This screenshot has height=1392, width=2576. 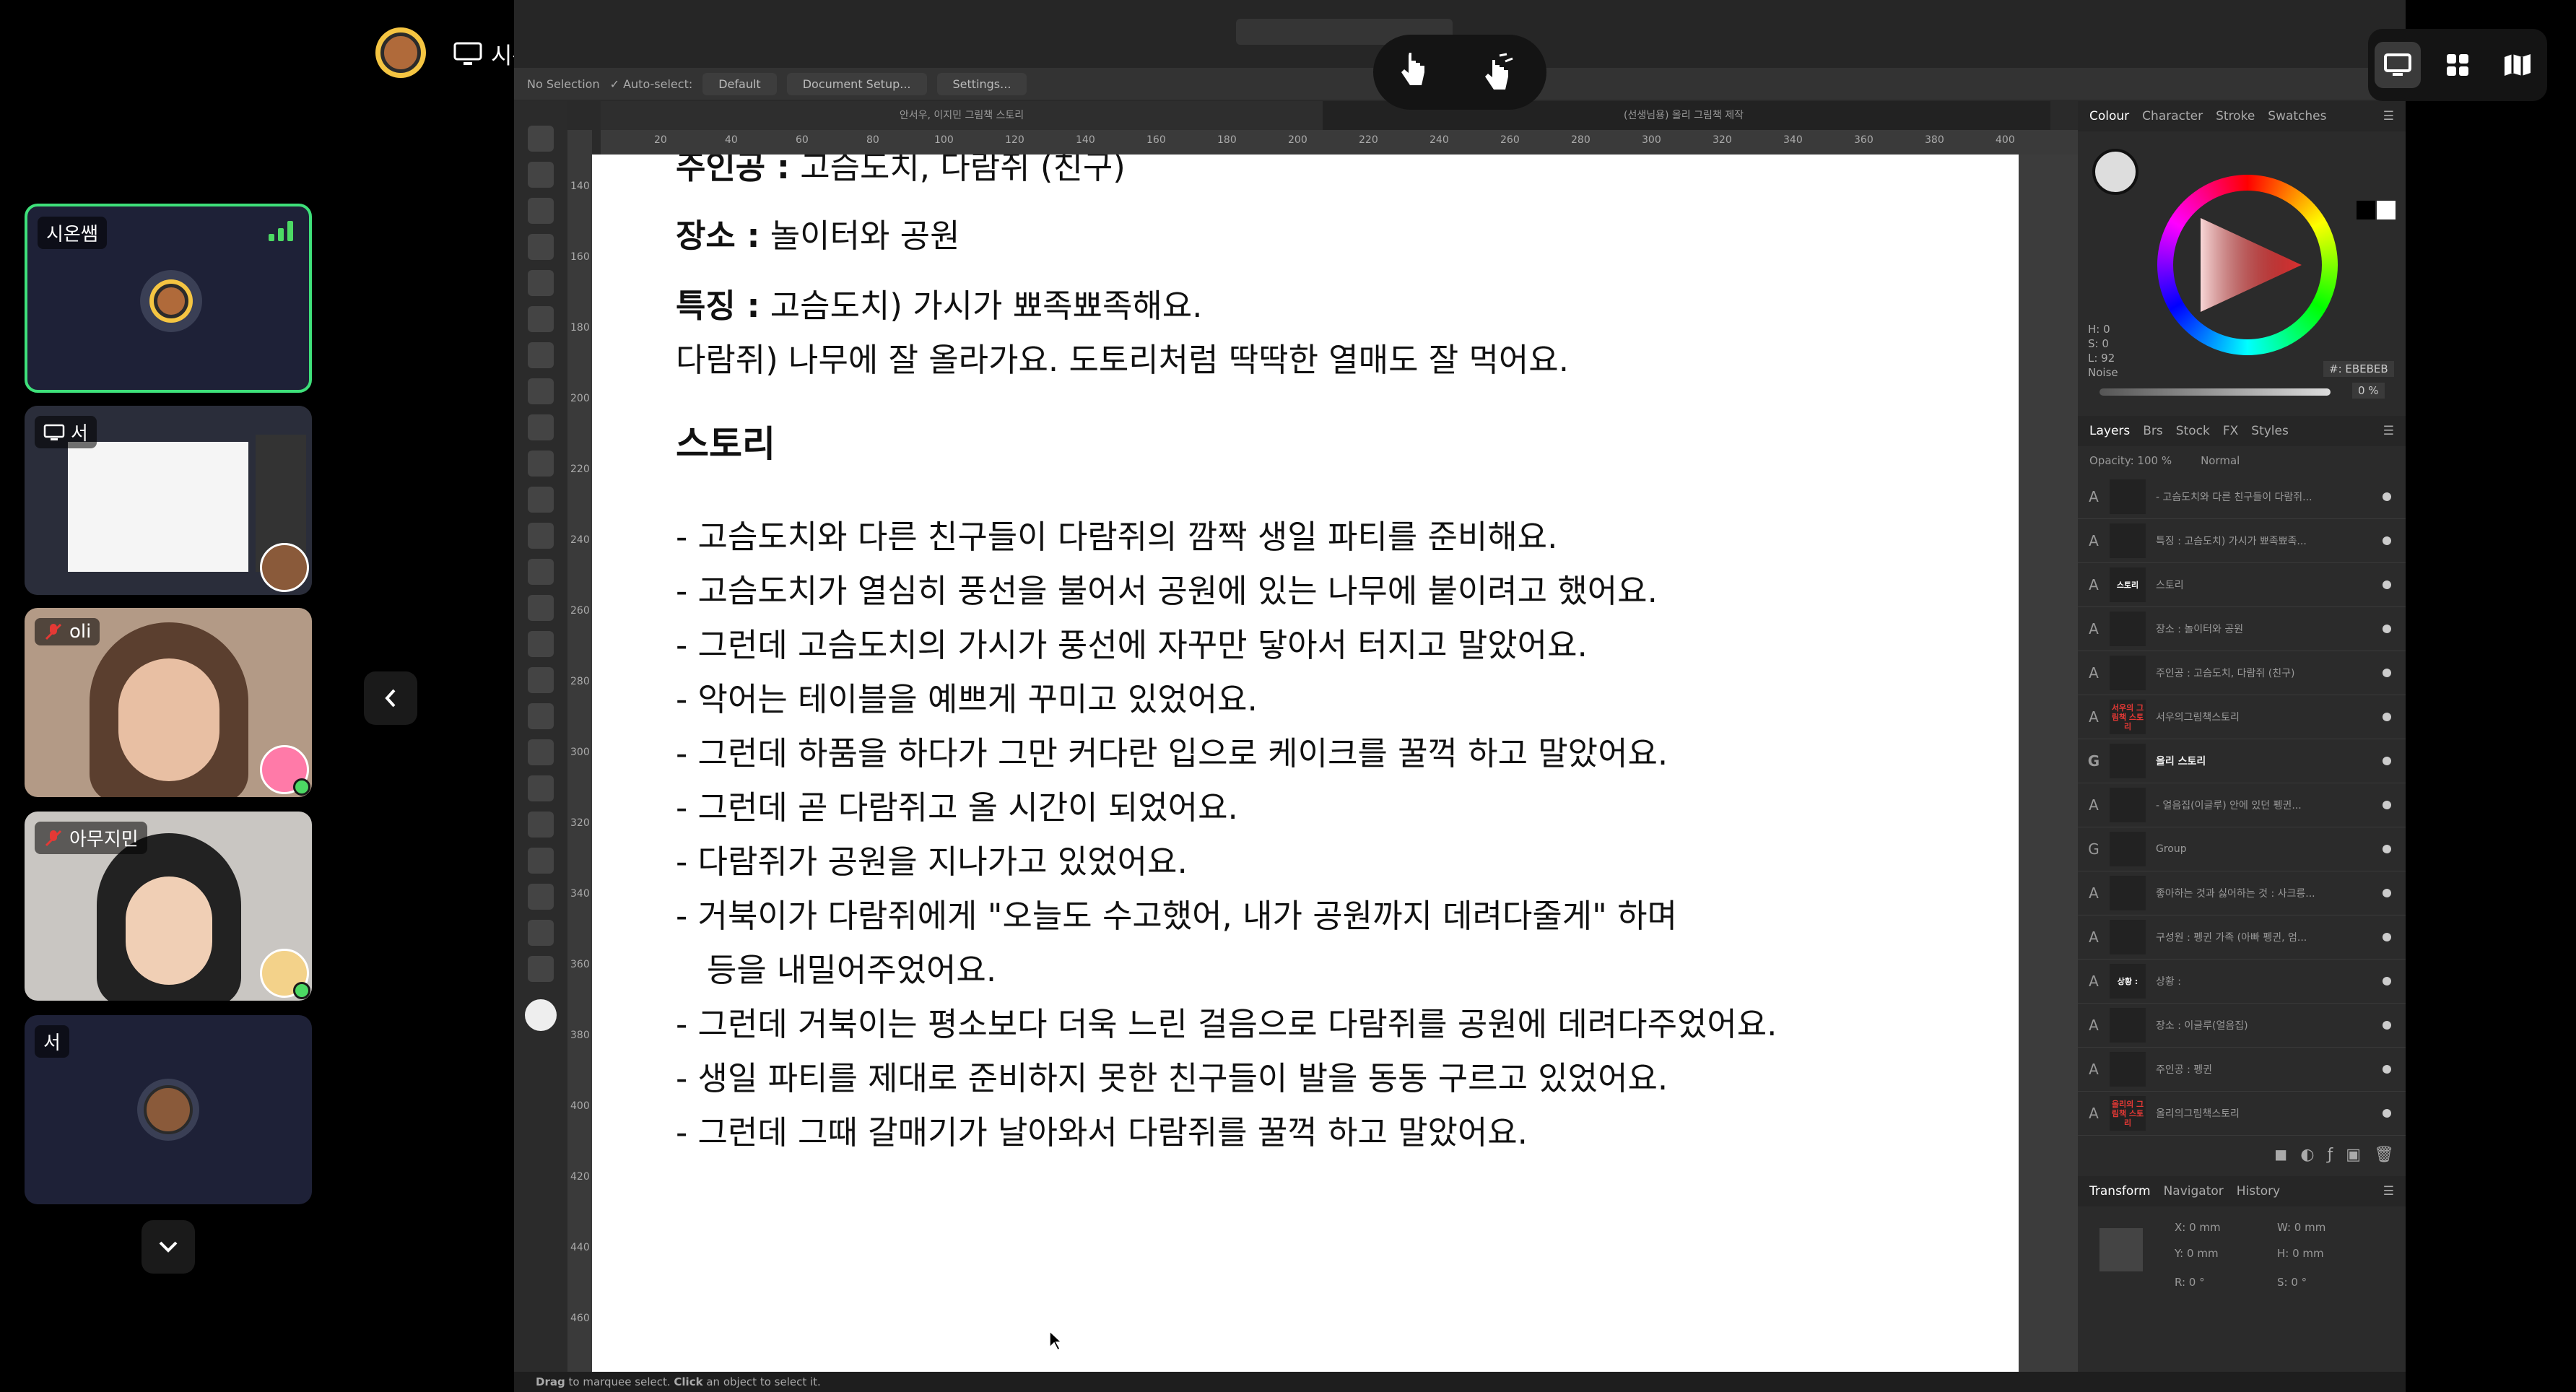 What do you see at coordinates (1412, 72) in the screenshot?
I see `pointer-hand-icon` at bounding box center [1412, 72].